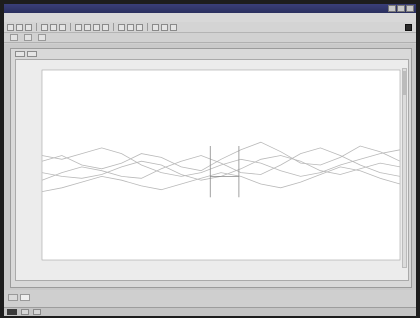 The image size is (420, 318). I want to click on new-icon, so click(10, 27).